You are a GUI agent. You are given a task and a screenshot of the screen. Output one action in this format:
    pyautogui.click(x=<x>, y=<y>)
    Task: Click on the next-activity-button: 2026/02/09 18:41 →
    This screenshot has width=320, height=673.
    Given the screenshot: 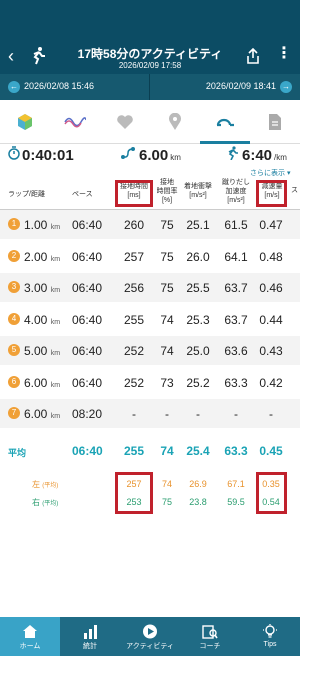 What is the action you would take?
    pyautogui.click(x=249, y=87)
    